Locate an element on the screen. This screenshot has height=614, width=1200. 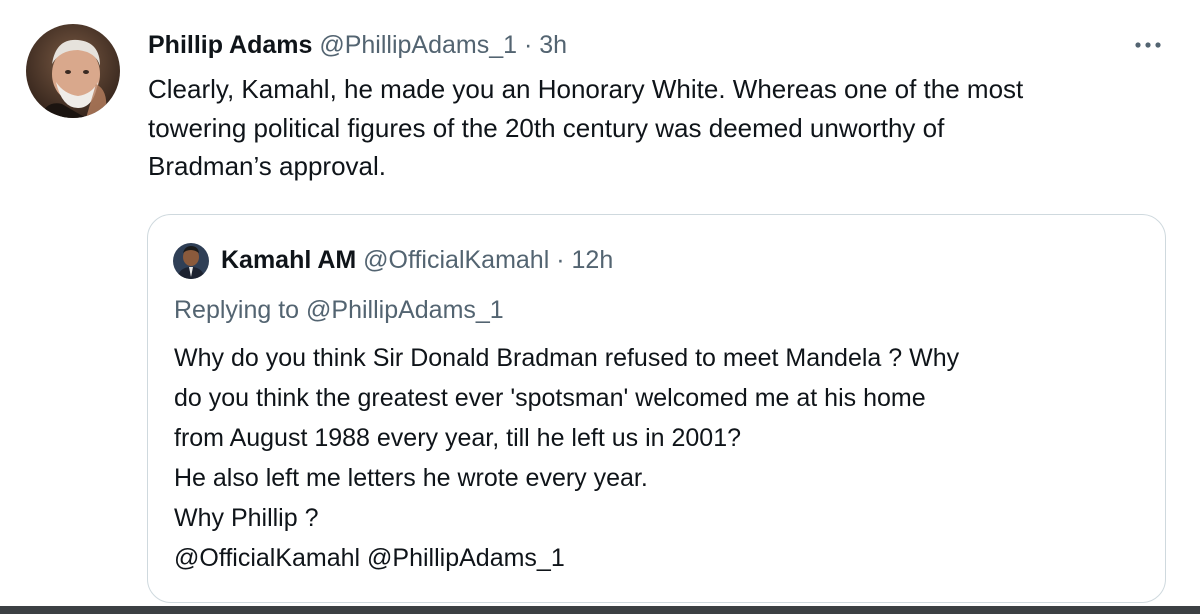
quoted-tweet-header: Kamahl AM @OfficialKamahl · 12h is located at coordinates (417, 260).